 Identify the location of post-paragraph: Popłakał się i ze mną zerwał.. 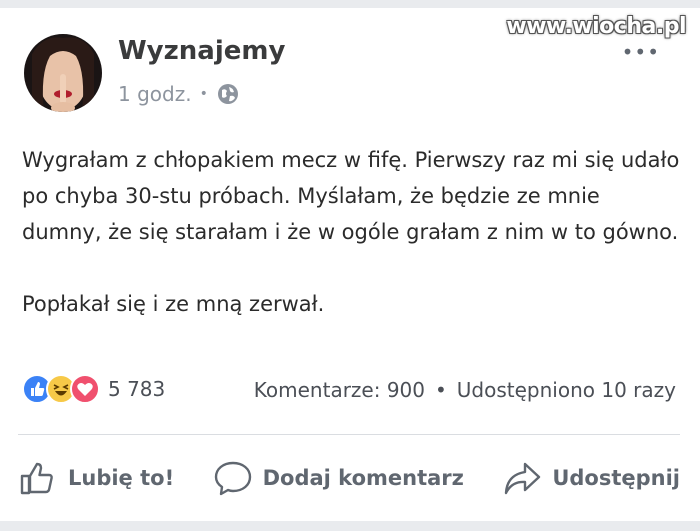
(173, 304).